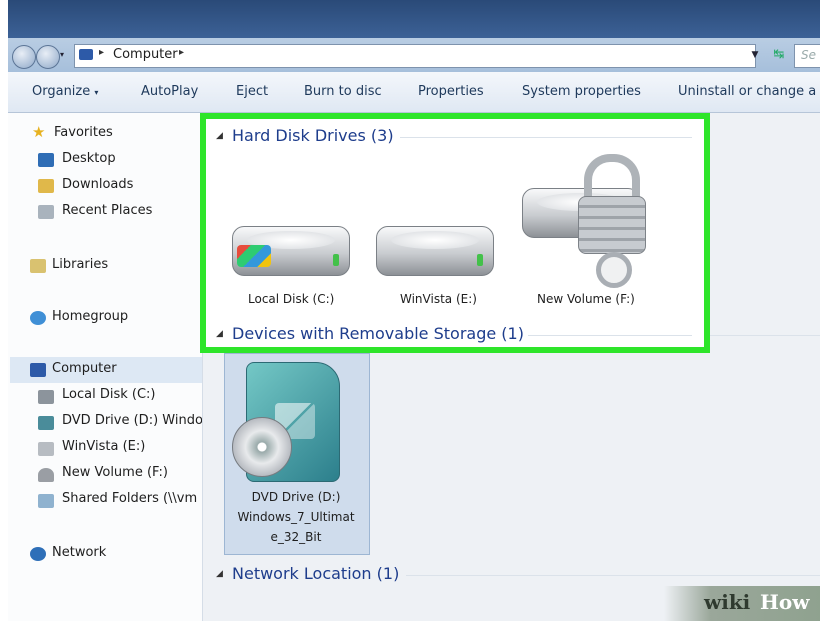 Image resolution: width=820 pixels, height=621 pixels. Describe the element at coordinates (343, 91) in the screenshot. I see `burn-to-disc-button: Burn to disc` at that location.